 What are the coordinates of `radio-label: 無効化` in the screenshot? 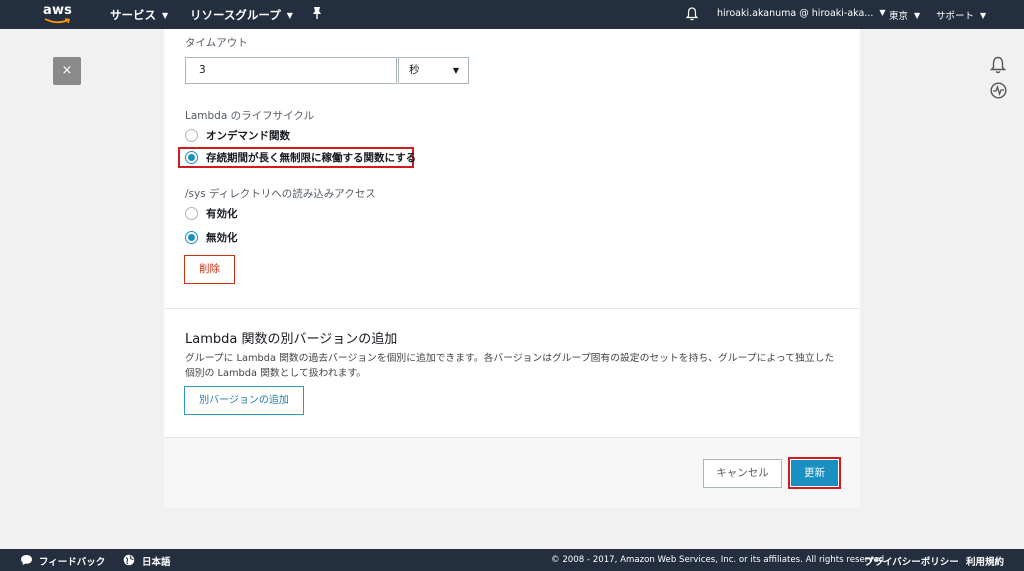 It's located at (222, 238).